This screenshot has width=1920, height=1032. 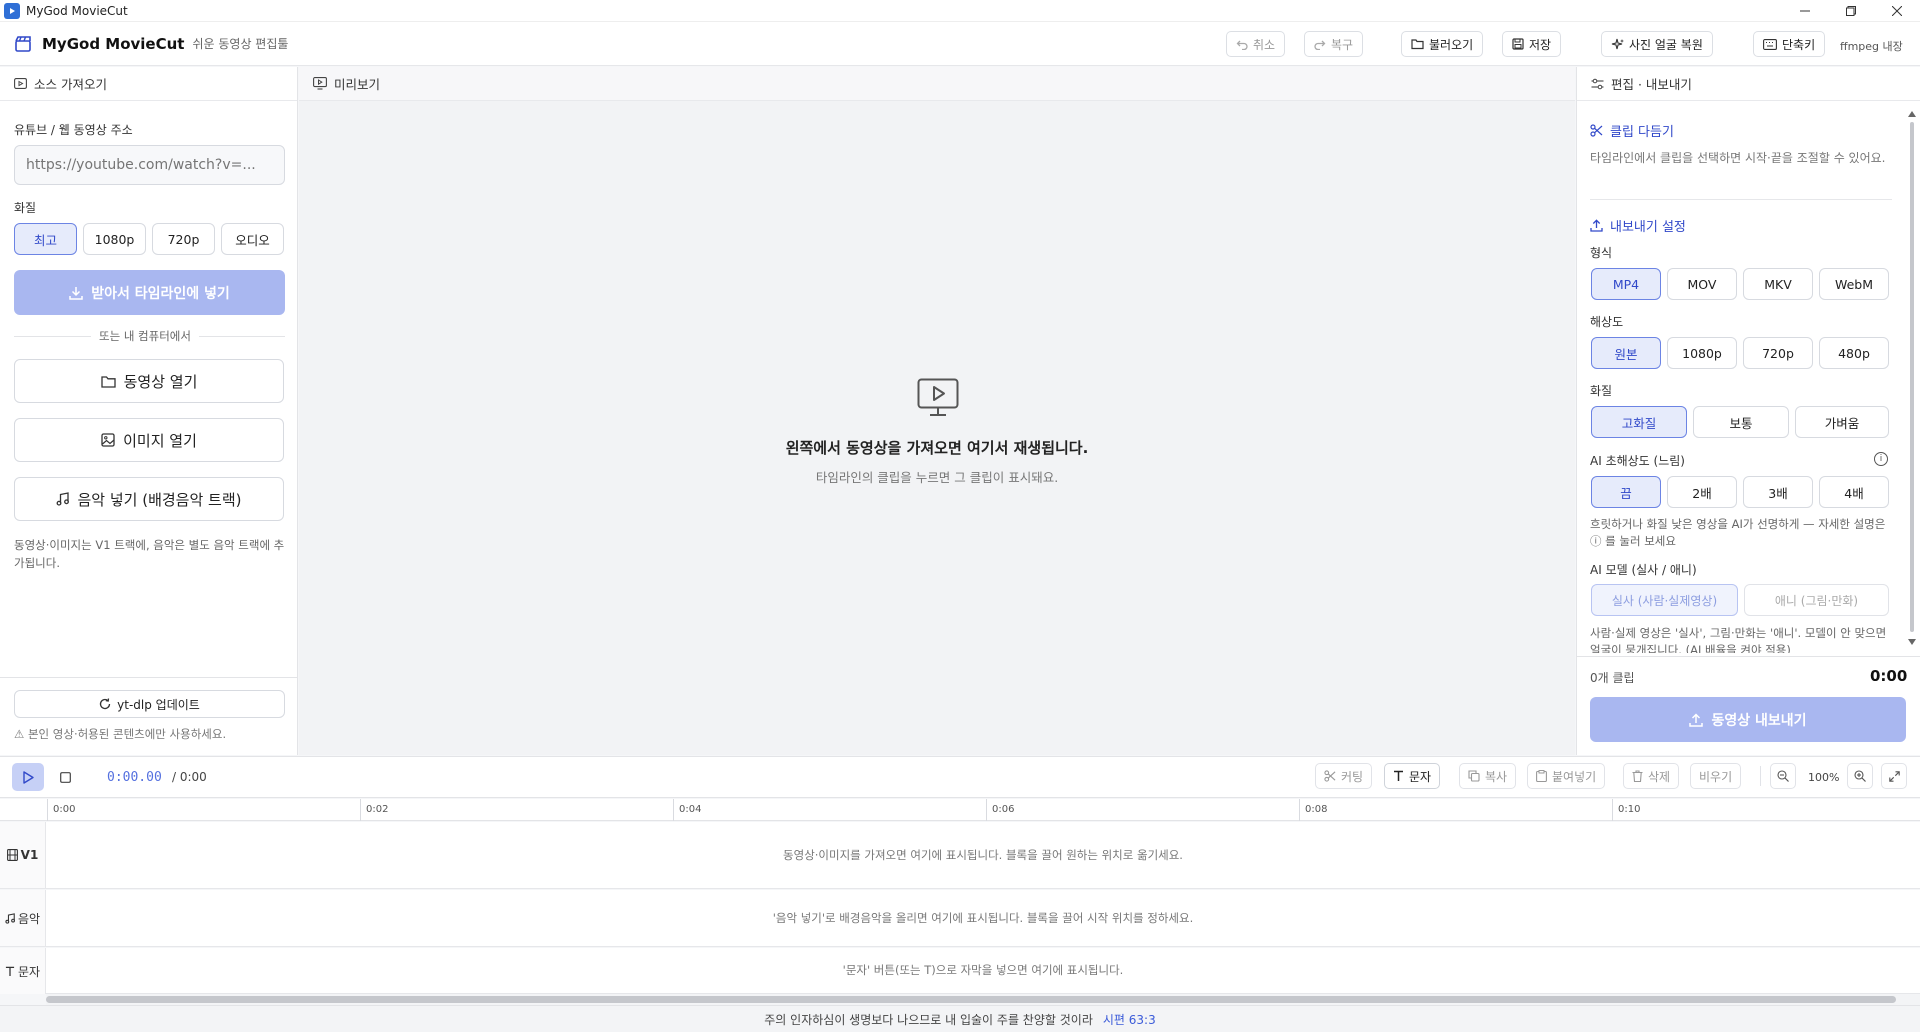 I want to click on format-option-mp4: MP4, so click(x=1626, y=284).